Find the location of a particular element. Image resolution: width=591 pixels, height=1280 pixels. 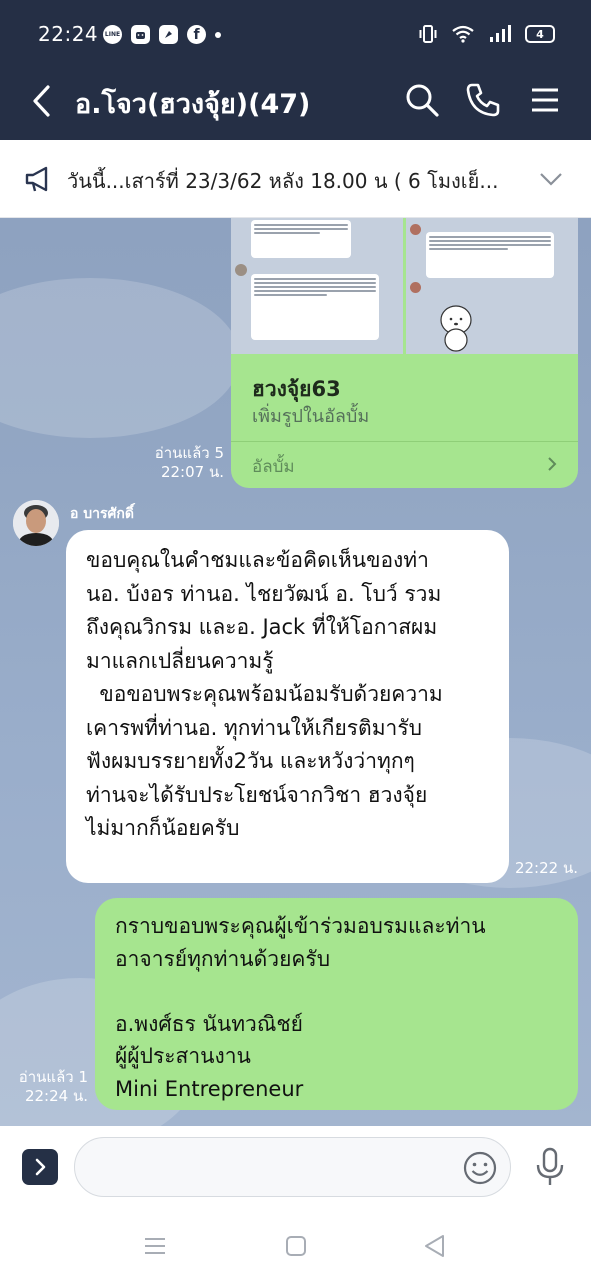

chat-header: อ.โจว(ฮวงจุ้ย)(47) is located at coordinates (295, 101).